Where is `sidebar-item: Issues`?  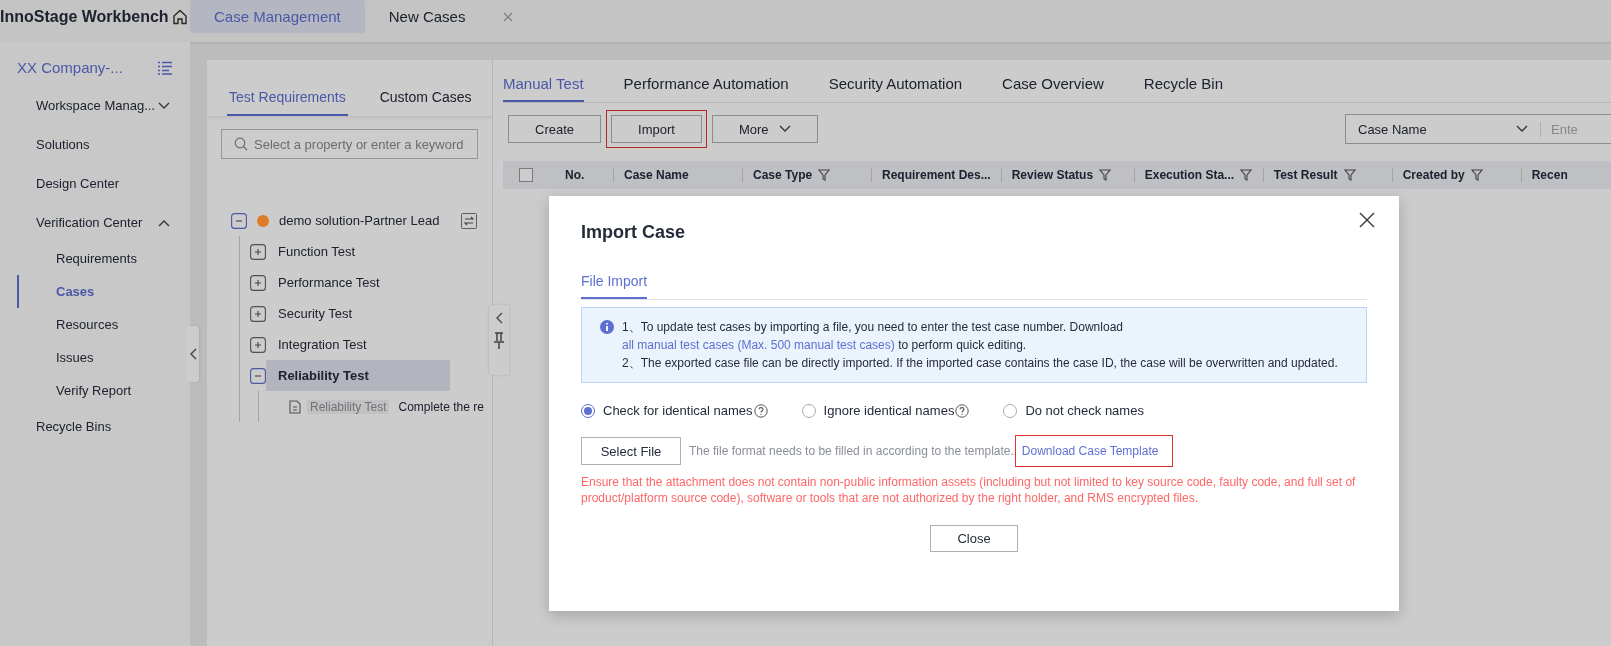 sidebar-item: Issues is located at coordinates (103, 357).